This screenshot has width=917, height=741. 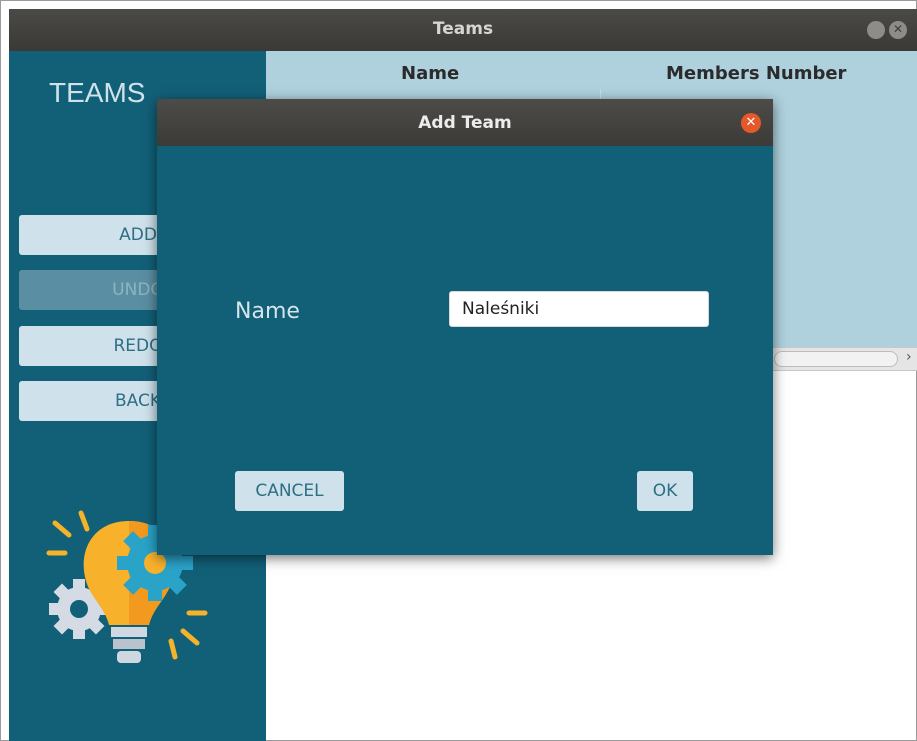 What do you see at coordinates (751, 123) in the screenshot?
I see `dialog-close-icon: ✕` at bounding box center [751, 123].